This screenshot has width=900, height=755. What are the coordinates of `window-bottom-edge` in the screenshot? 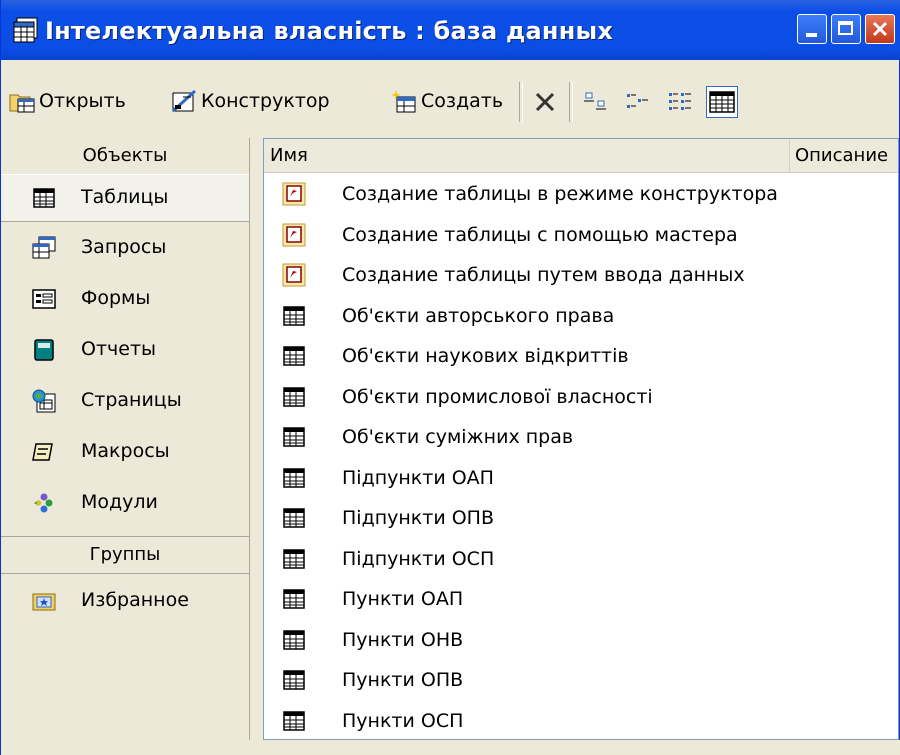 It's located at (450, 747).